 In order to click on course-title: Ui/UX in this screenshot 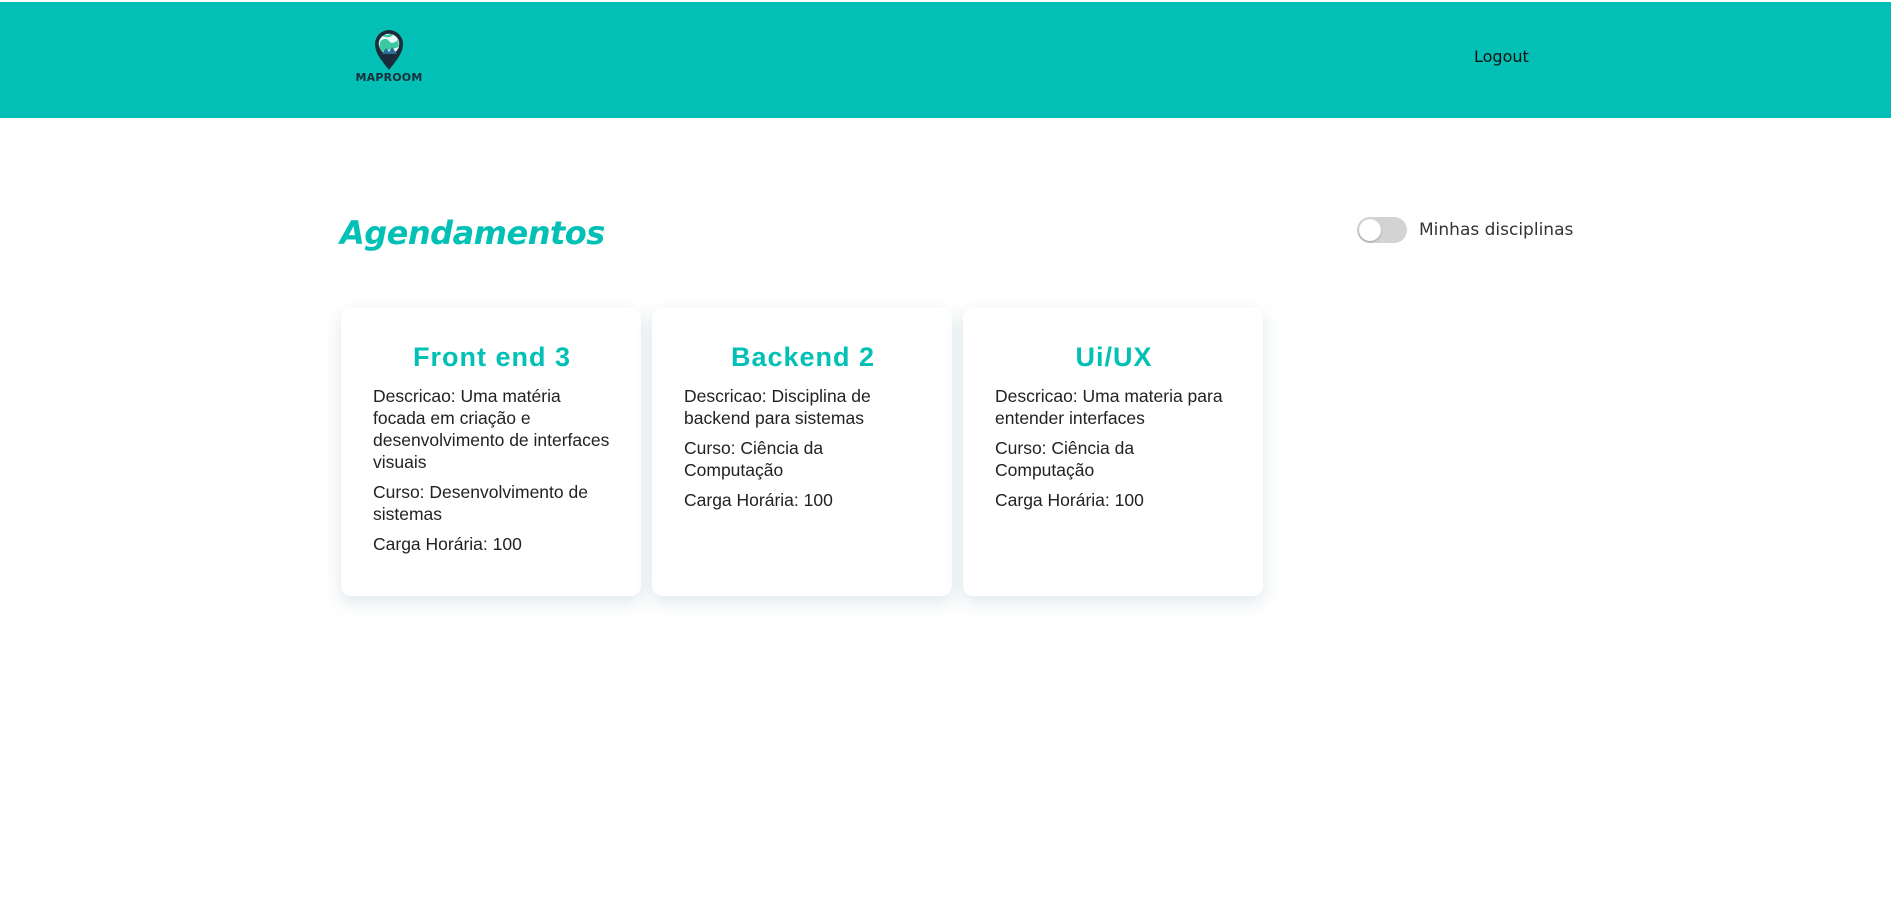, I will do `click(1114, 357)`.